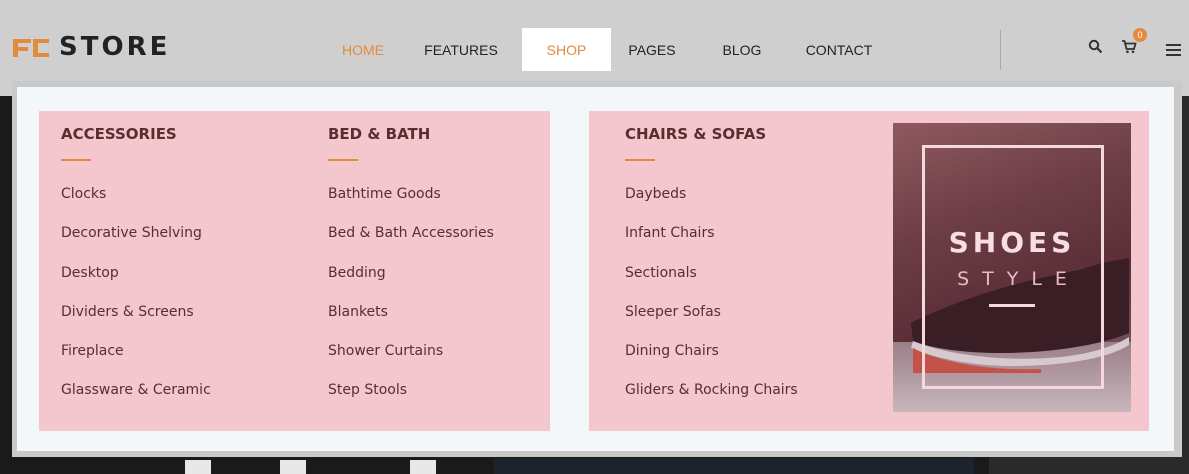 This screenshot has width=1189, height=474. What do you see at coordinates (358, 312) in the screenshot?
I see `menu-link: Blankets` at bounding box center [358, 312].